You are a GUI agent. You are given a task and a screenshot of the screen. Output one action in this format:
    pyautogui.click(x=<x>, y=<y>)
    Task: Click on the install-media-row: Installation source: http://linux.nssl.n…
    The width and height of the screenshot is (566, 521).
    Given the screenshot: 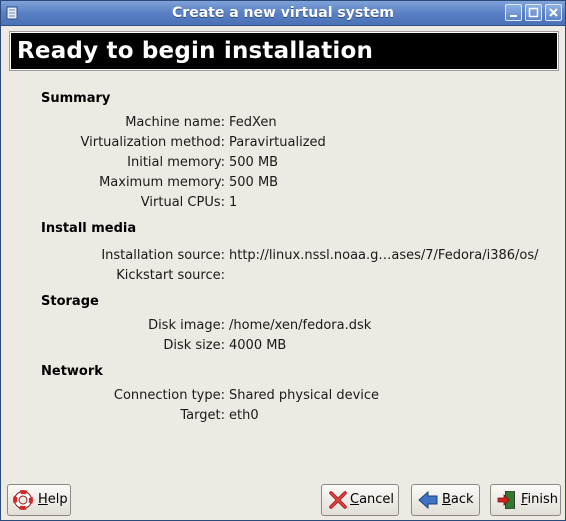 What is the action you would take?
    pyautogui.click(x=283, y=257)
    